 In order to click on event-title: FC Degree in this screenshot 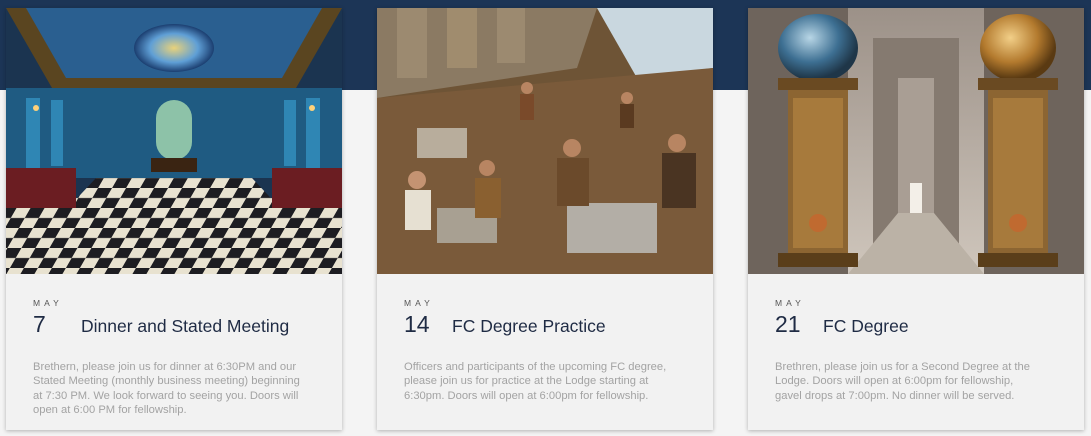, I will do `click(866, 326)`.